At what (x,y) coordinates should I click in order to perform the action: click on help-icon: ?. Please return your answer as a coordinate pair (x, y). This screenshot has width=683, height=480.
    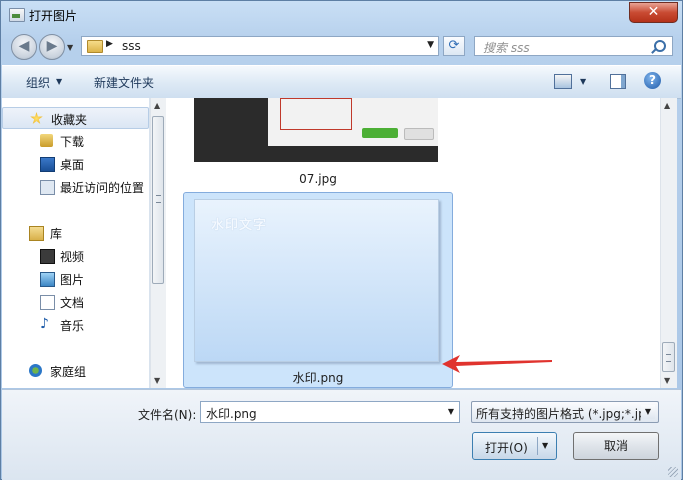
    Looking at the image, I should click on (652, 80).